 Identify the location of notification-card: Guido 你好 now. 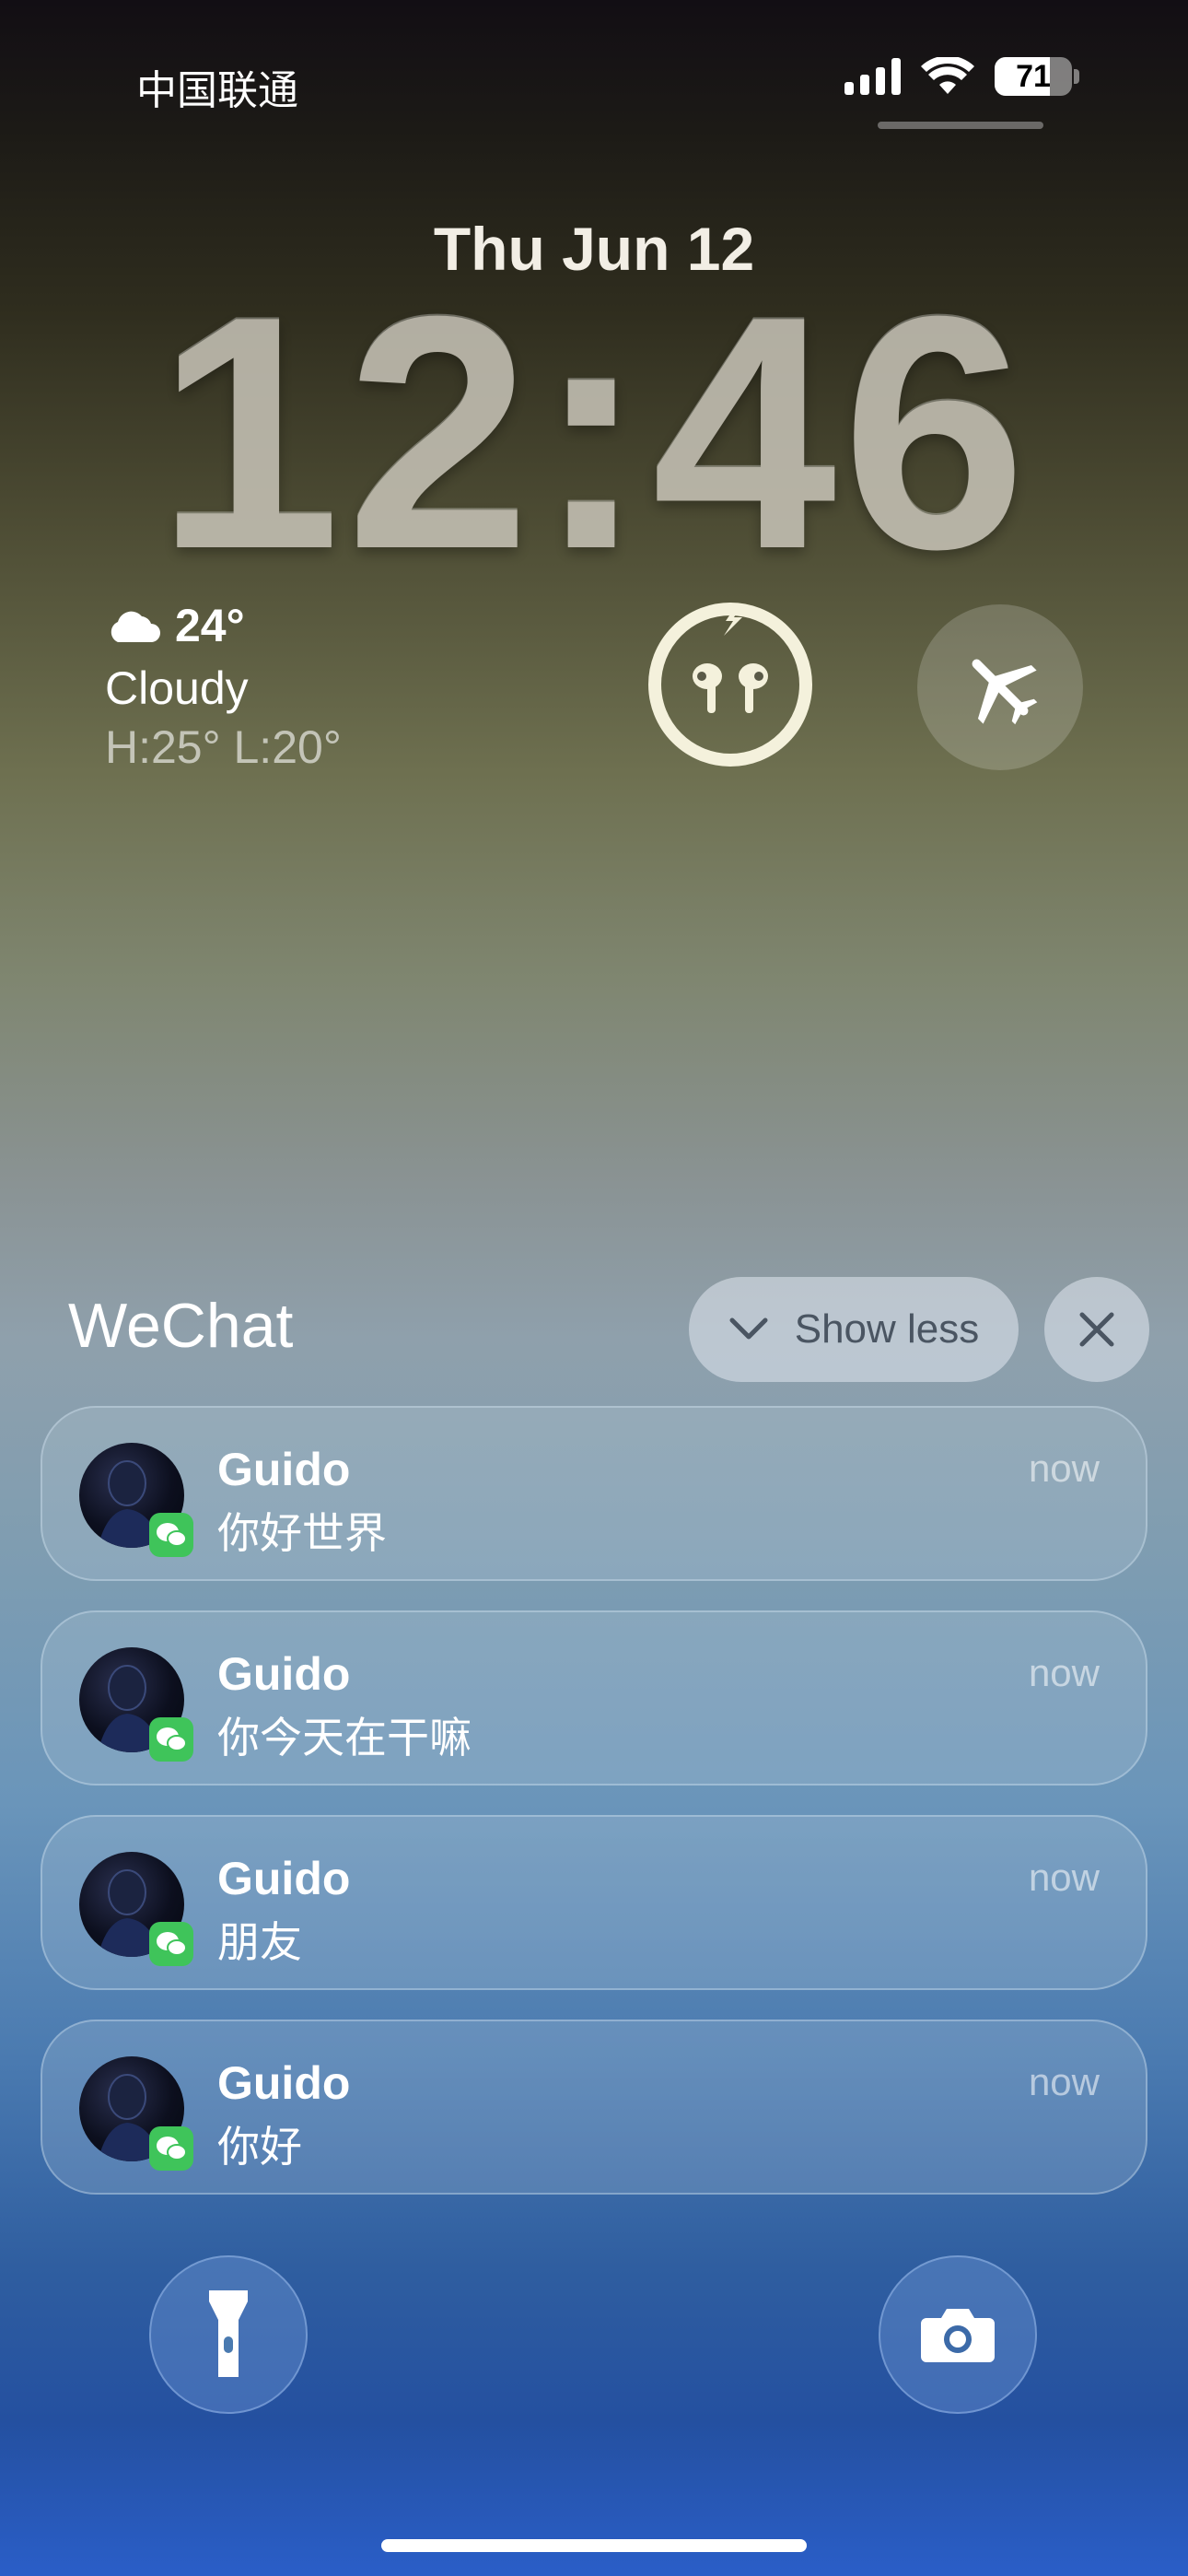
(594, 2107).